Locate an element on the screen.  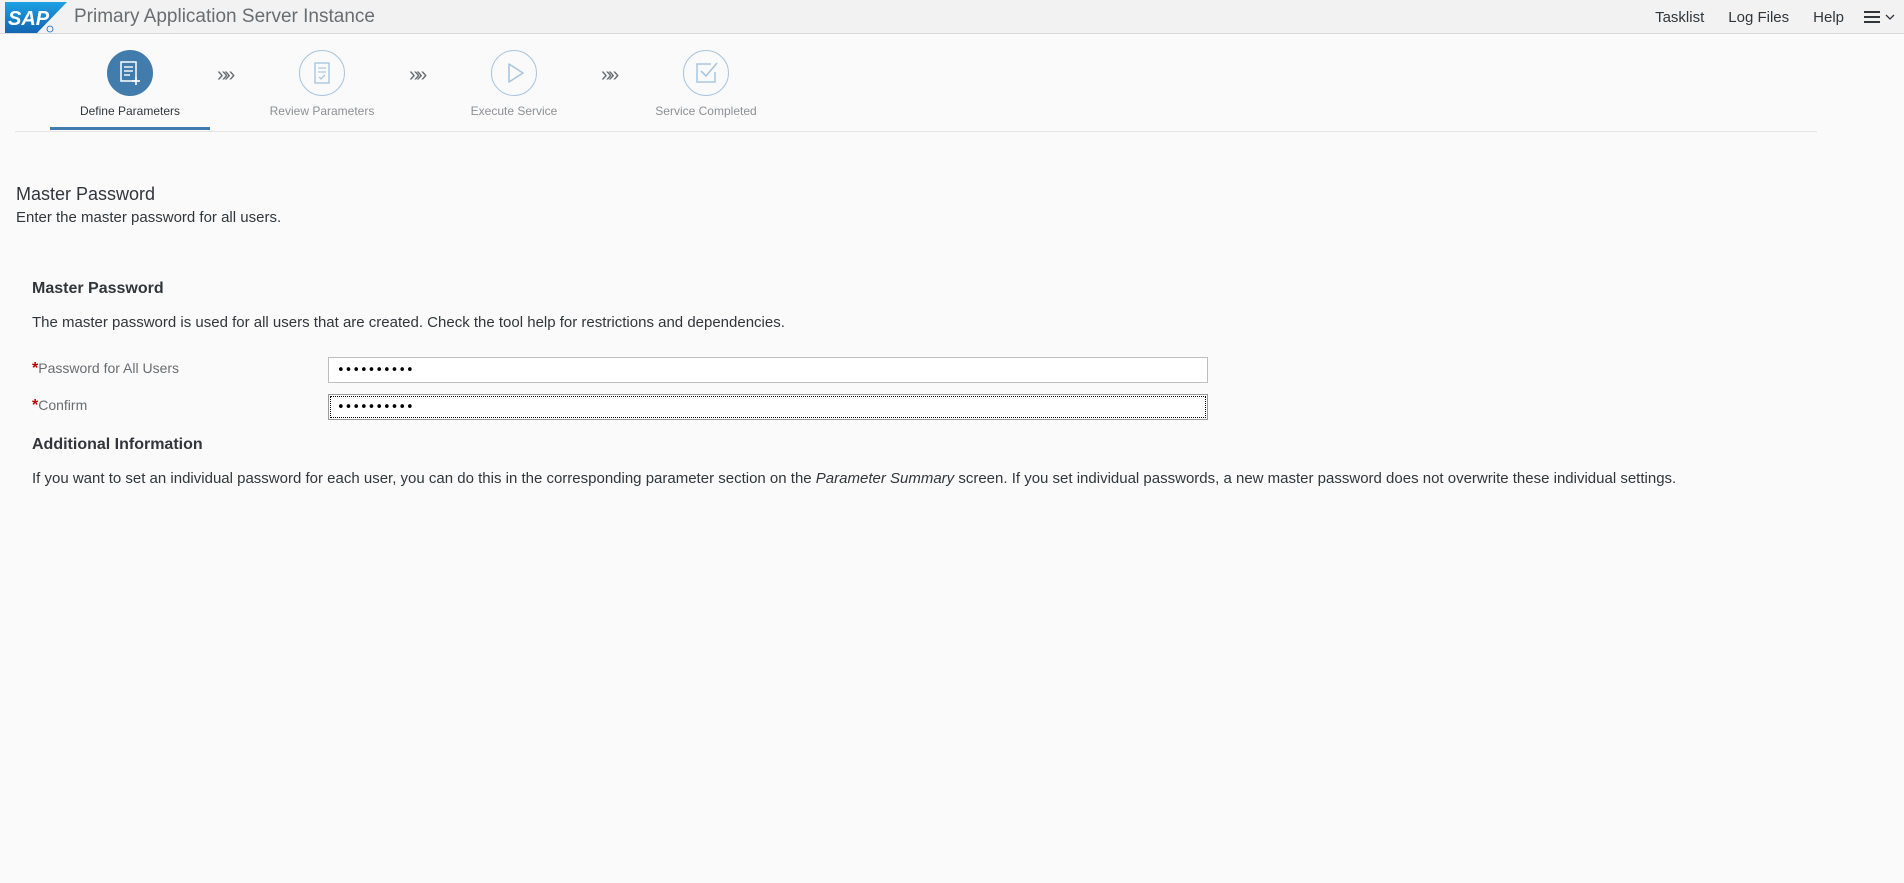
step-label: Define Parameters is located at coordinates (130, 111).